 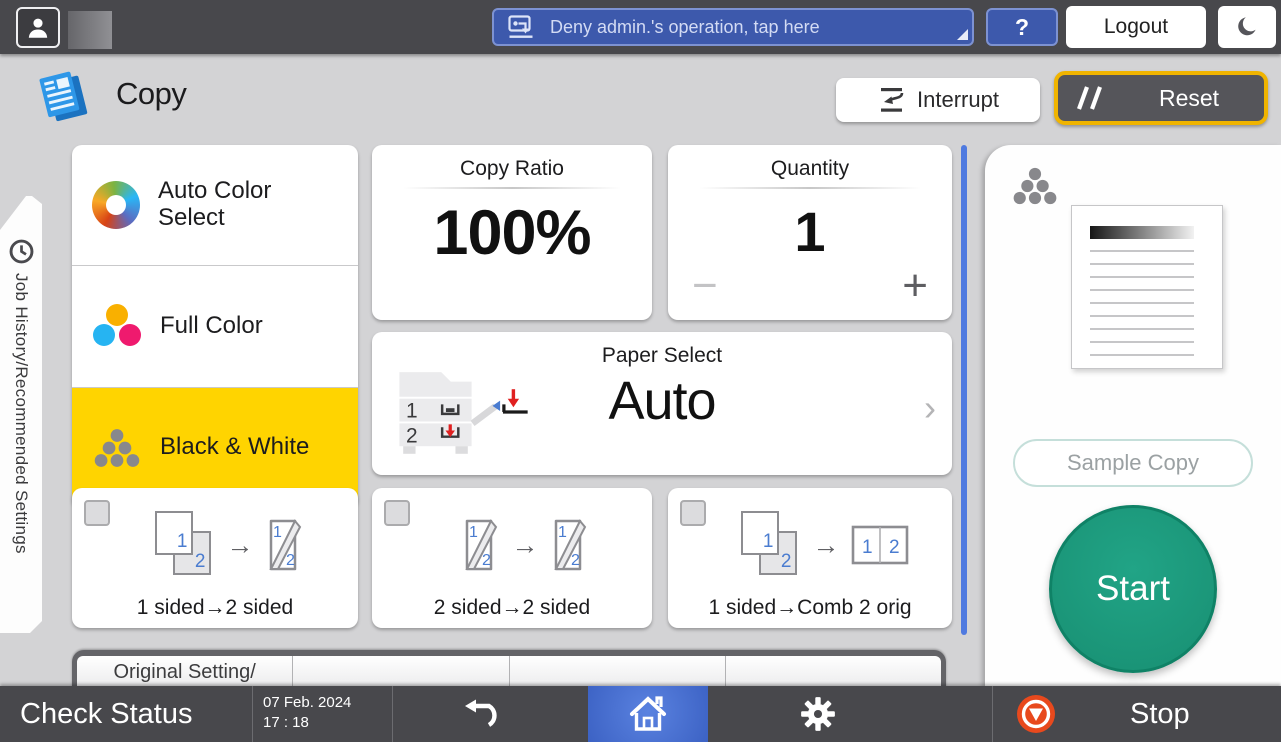 I want to click on black-white-icon, so click(x=117, y=447).